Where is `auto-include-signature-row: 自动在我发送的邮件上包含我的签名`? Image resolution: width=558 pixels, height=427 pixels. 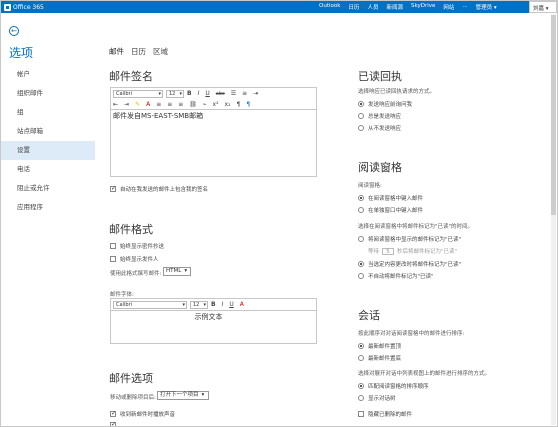
auto-include-signature-row: 自动在我发送的邮件上包含我的签名 is located at coordinates (159, 189).